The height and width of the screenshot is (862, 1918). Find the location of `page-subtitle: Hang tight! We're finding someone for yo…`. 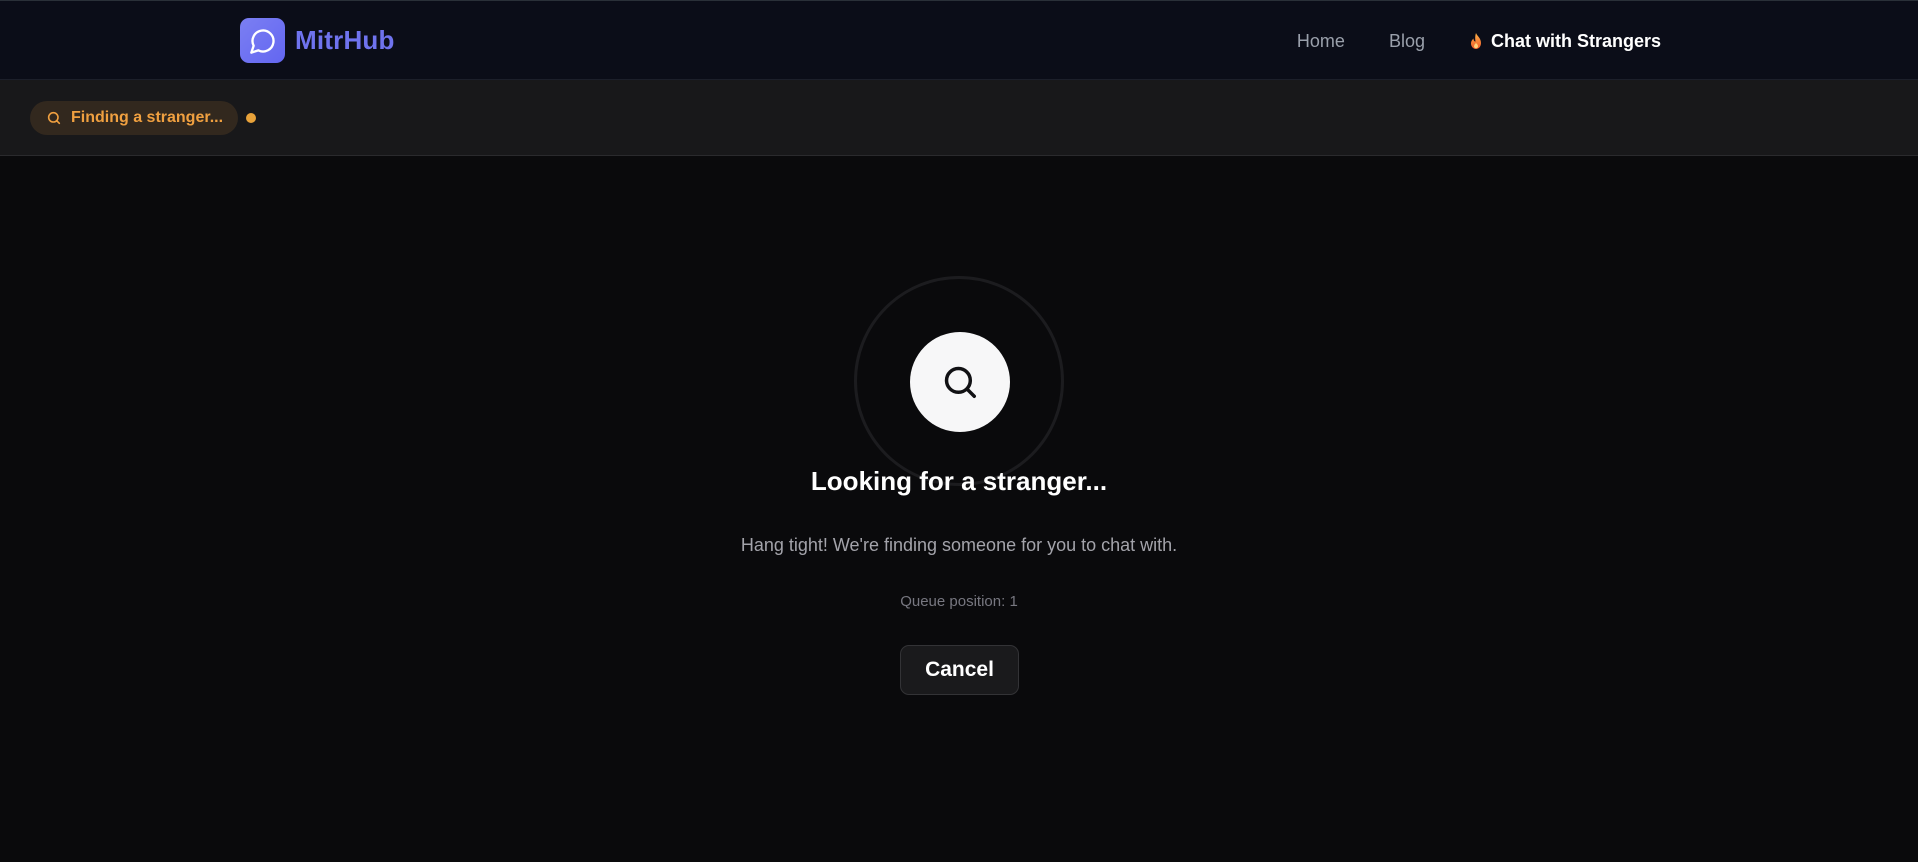

page-subtitle: Hang tight! We're finding someone for yo… is located at coordinates (959, 545).